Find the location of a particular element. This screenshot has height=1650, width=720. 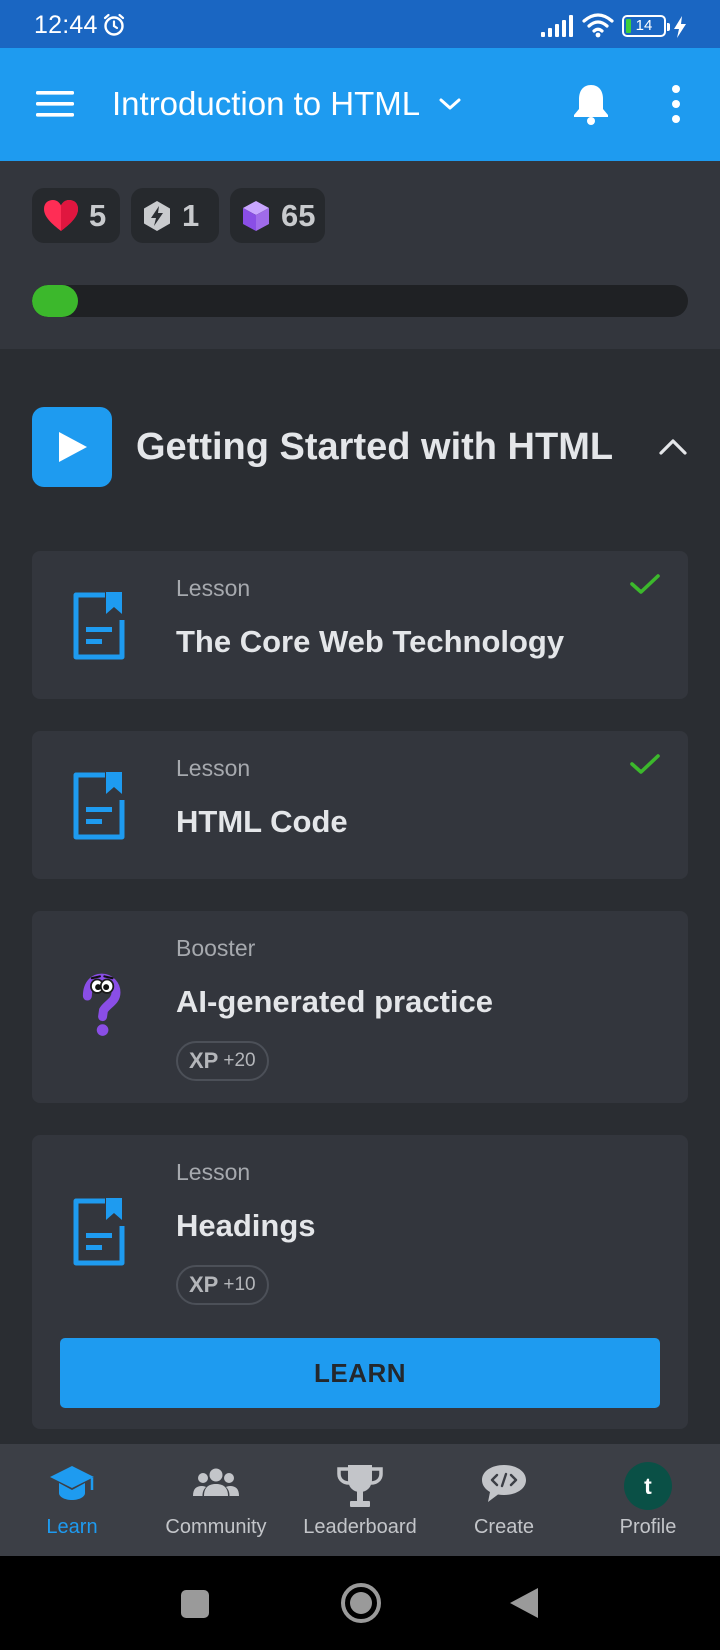

signal-icon is located at coordinates (557, 26).